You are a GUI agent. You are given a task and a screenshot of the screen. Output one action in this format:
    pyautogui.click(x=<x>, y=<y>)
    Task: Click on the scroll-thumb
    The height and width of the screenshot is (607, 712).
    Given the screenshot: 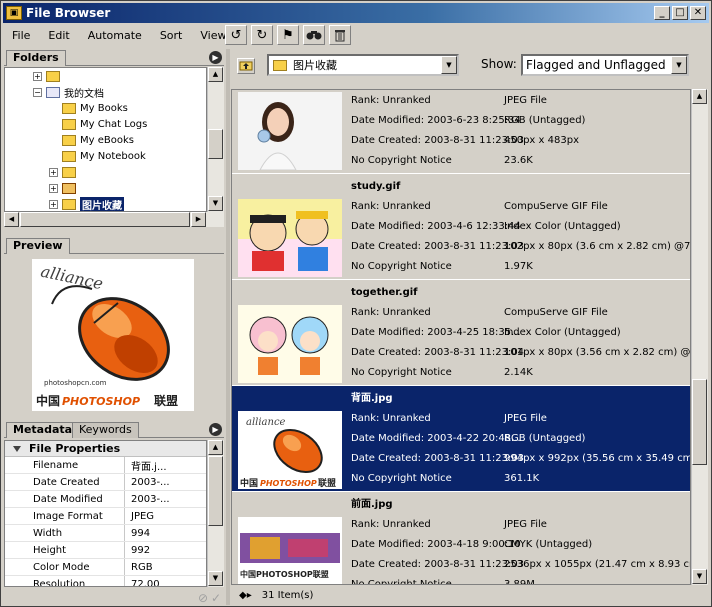 What is the action you would take?
    pyautogui.click(x=215, y=144)
    